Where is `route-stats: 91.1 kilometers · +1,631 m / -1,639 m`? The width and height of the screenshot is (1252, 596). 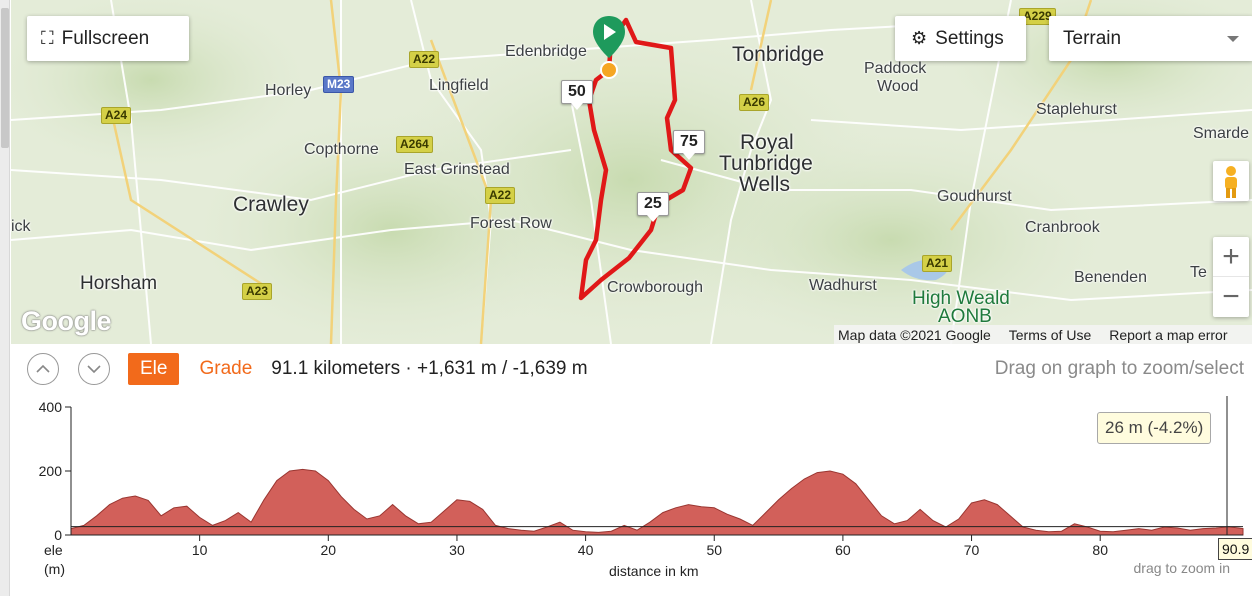 route-stats: 91.1 kilometers · +1,631 m / -1,639 m is located at coordinates (429, 368).